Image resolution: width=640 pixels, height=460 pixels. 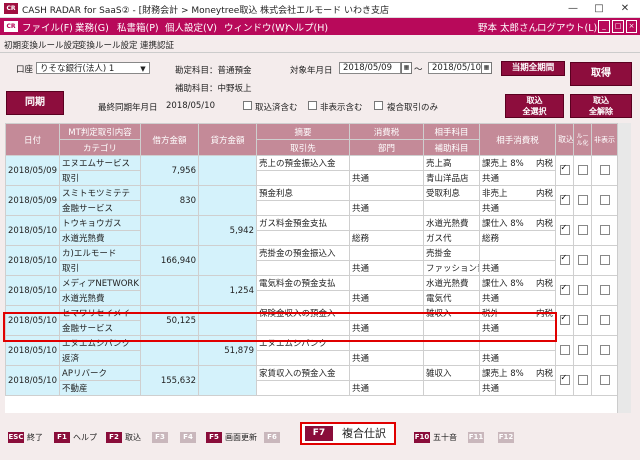 What do you see at coordinates (378, 105) in the screenshot?
I see `multi-only-checkbox` at bounding box center [378, 105].